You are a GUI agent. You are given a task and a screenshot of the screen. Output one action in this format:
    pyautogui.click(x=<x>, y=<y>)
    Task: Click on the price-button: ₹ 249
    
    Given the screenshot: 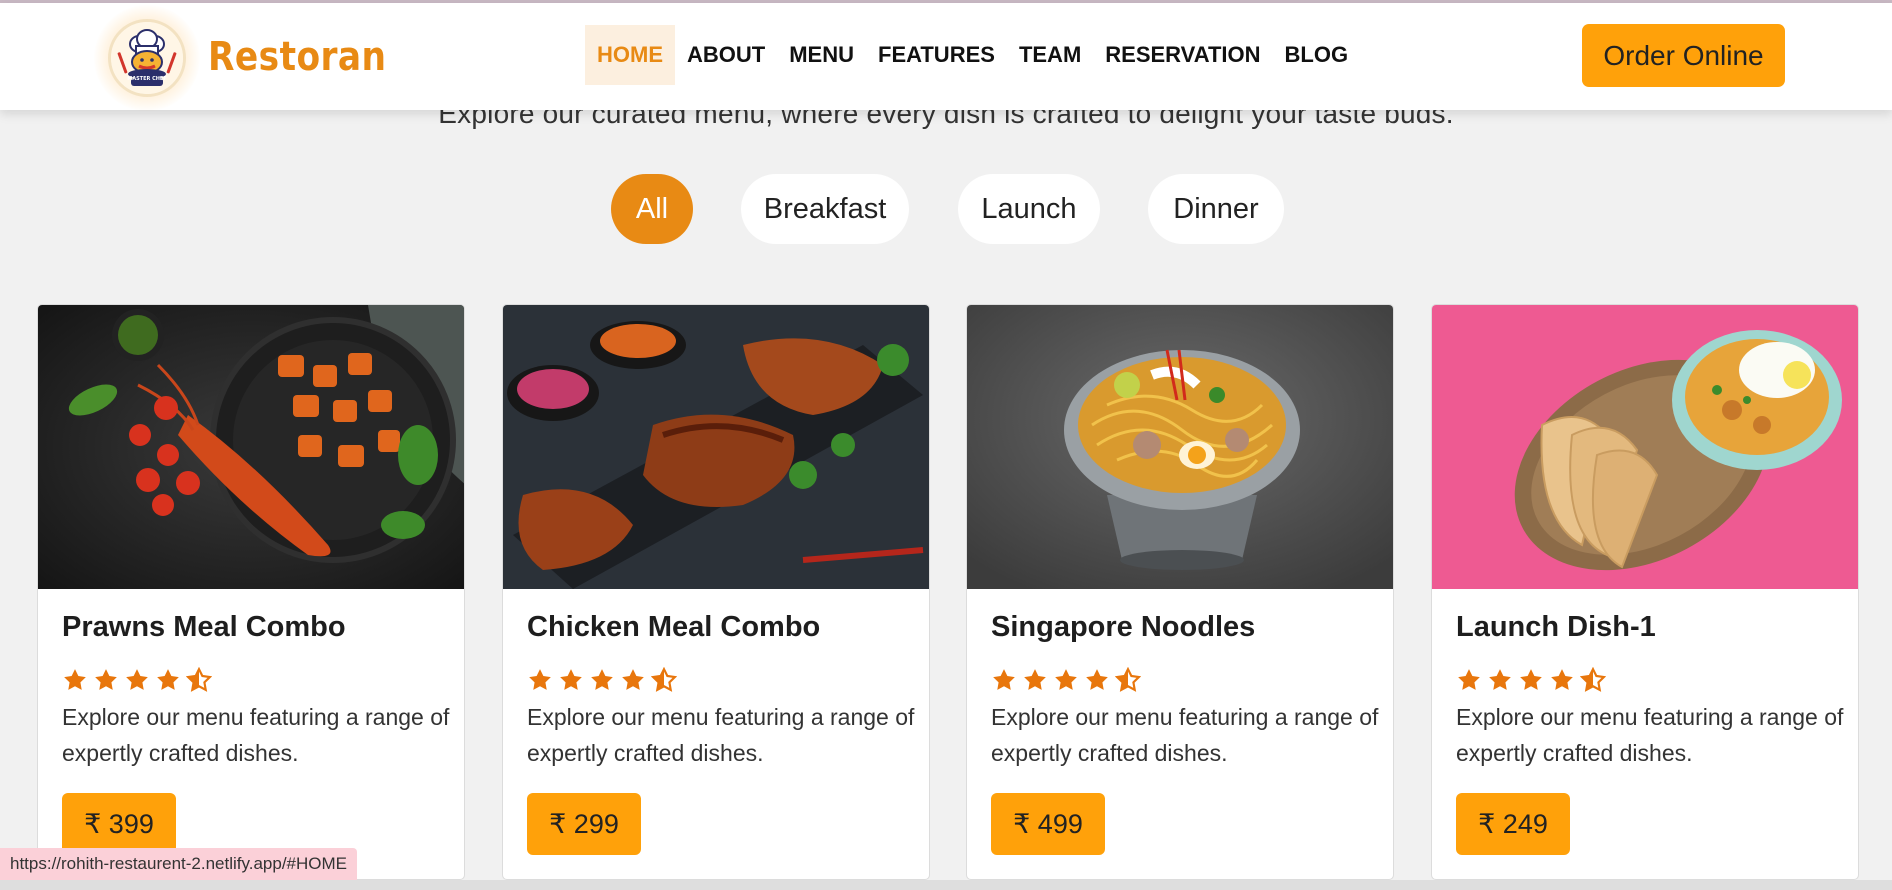 What is the action you would take?
    pyautogui.click(x=1513, y=824)
    